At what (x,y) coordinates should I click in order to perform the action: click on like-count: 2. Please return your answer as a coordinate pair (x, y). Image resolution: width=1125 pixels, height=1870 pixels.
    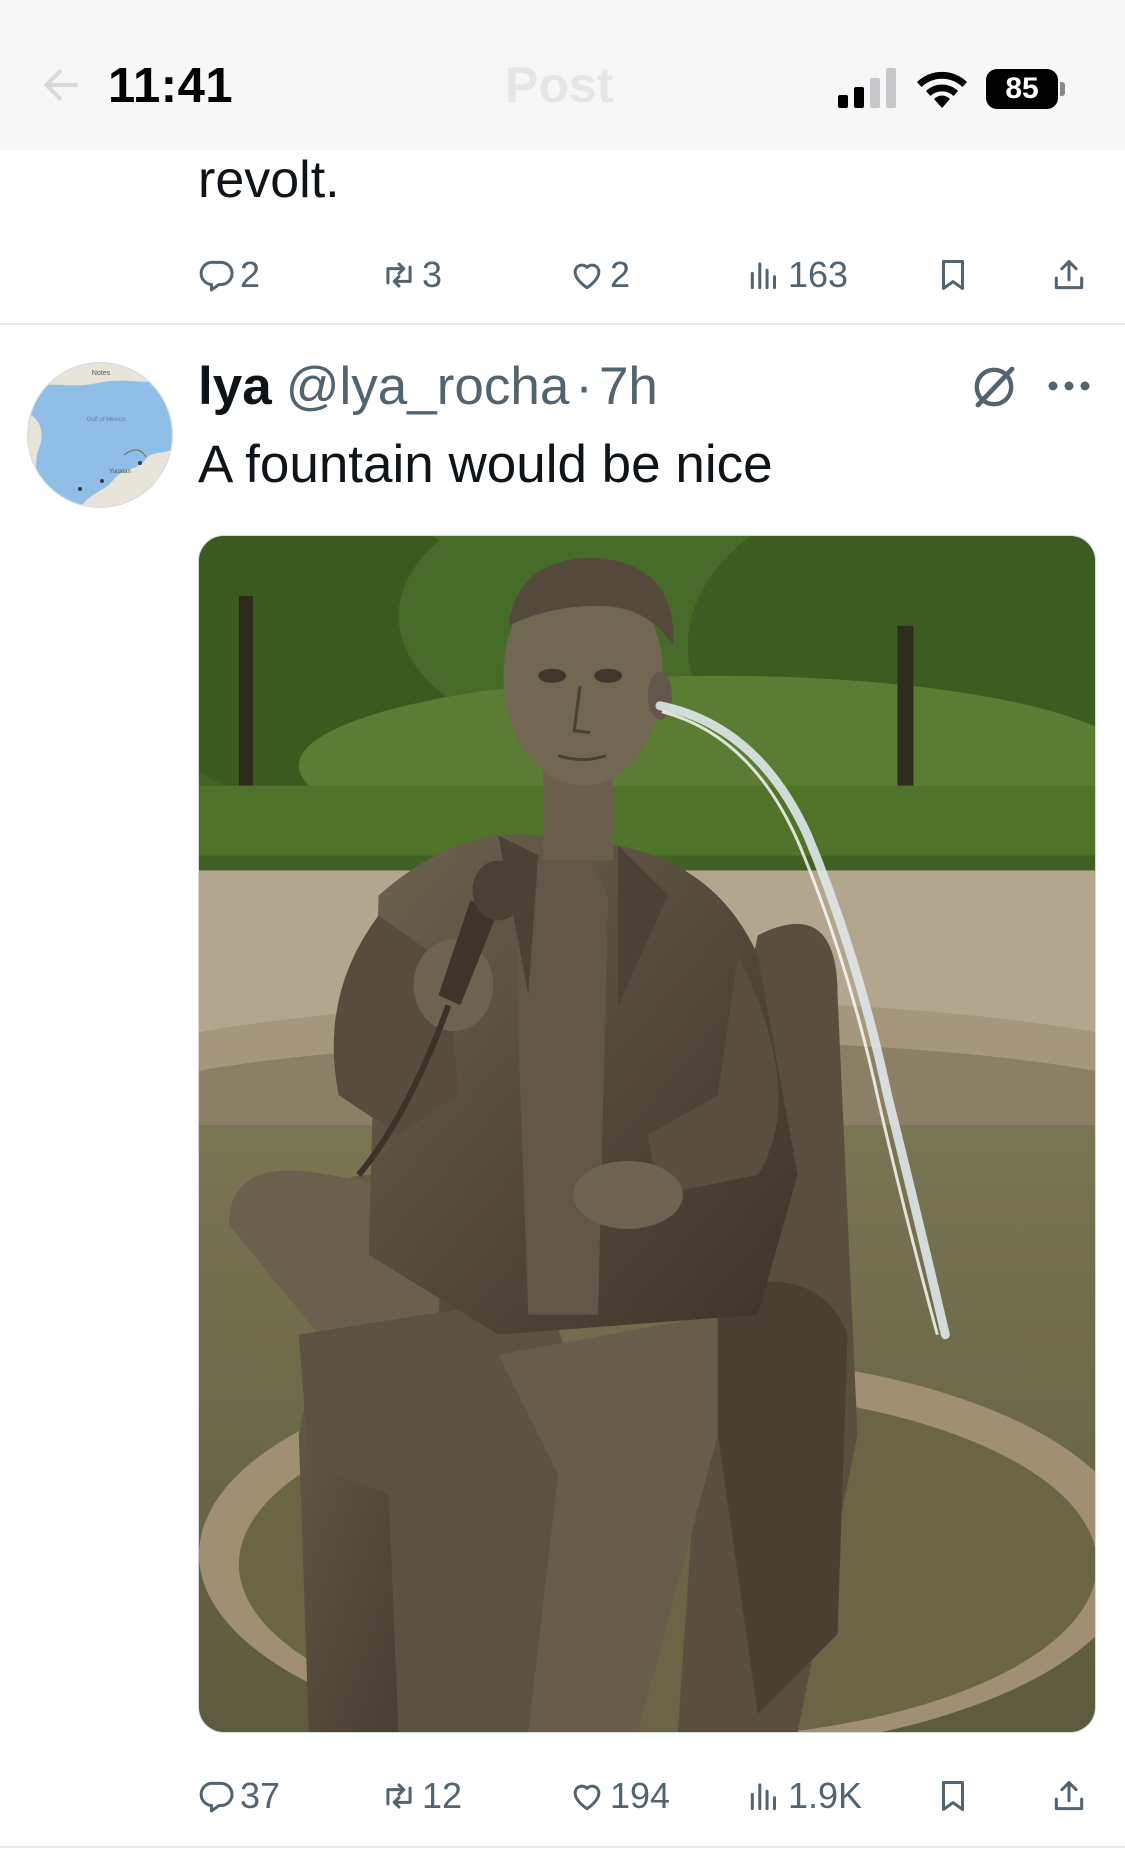
    Looking at the image, I should click on (620, 274).